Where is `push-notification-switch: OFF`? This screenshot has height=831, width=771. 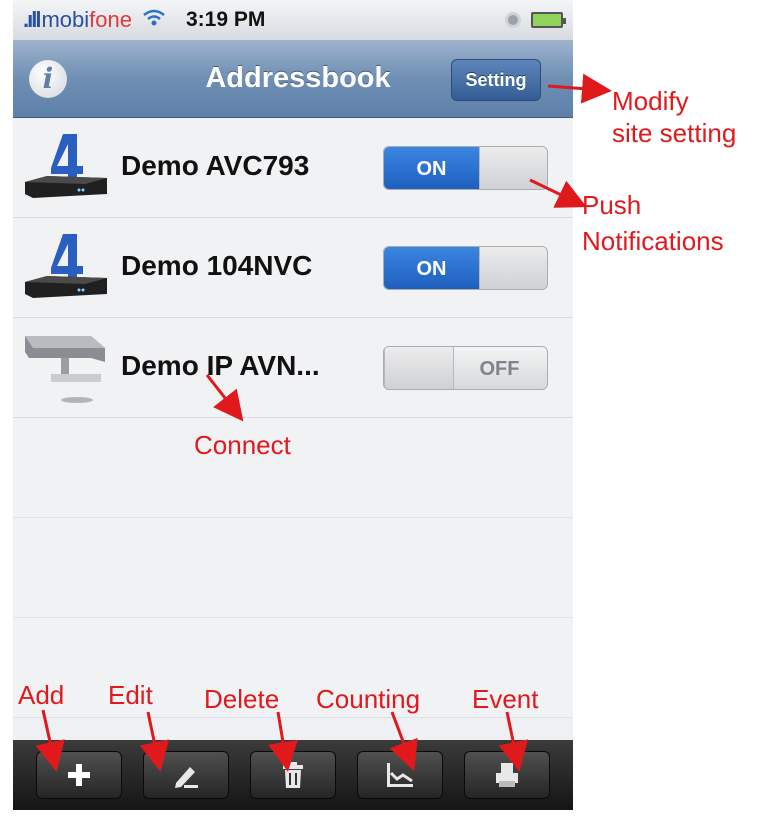 push-notification-switch: OFF is located at coordinates (465, 368).